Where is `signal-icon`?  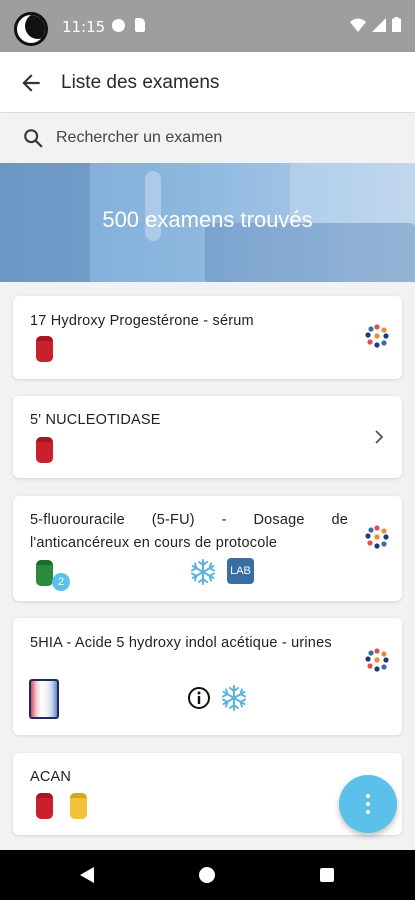 signal-icon is located at coordinates (379, 24).